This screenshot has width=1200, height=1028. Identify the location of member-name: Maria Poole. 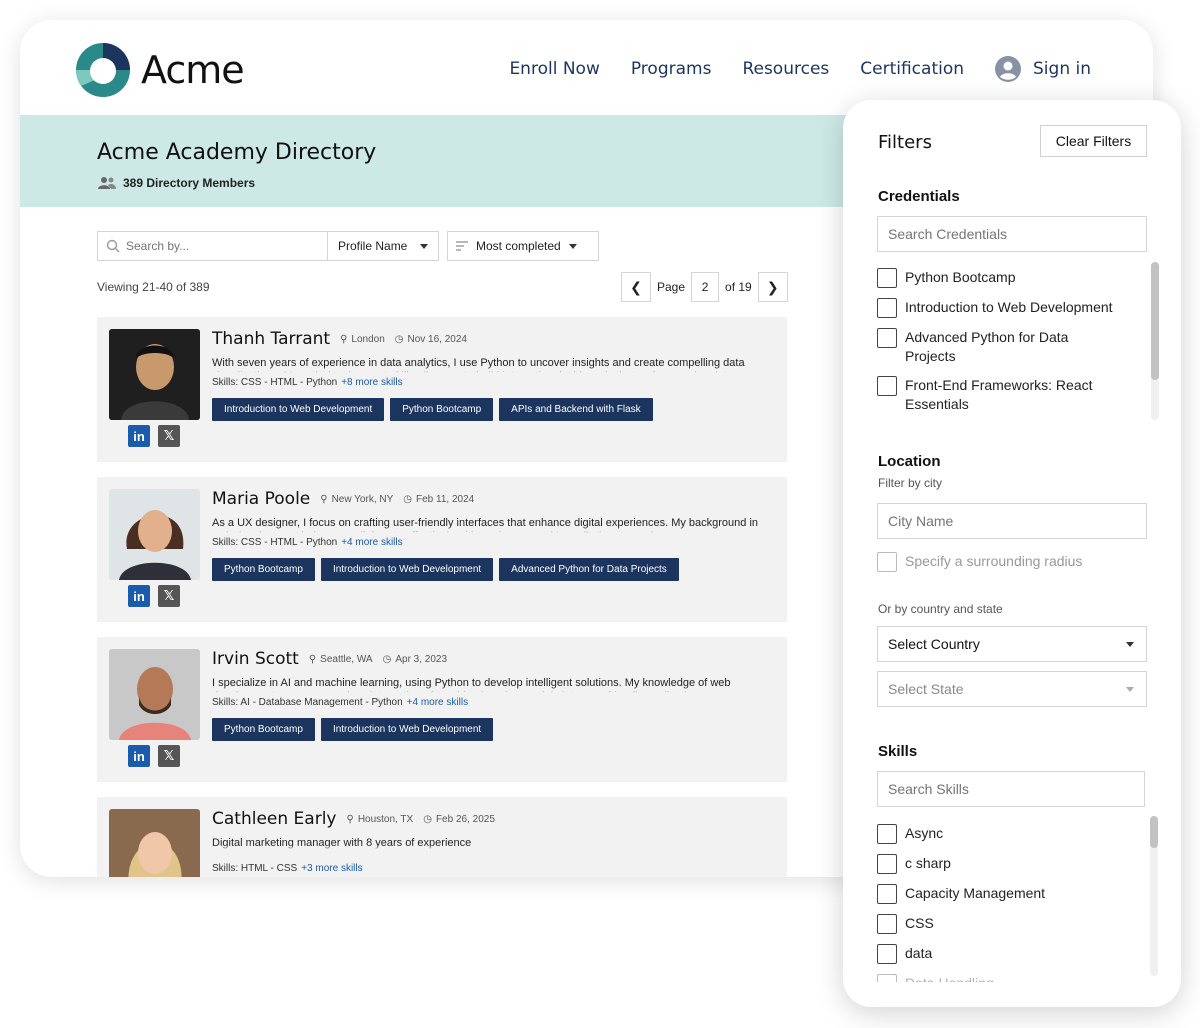
(261, 499).